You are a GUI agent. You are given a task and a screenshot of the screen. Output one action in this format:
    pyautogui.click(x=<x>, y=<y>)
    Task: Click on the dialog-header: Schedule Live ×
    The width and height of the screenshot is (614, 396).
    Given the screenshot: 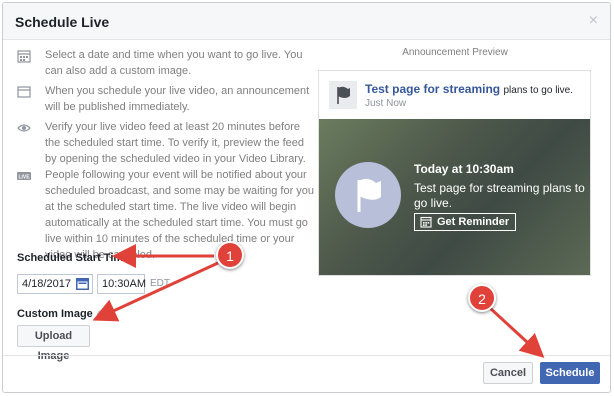 What is the action you would take?
    pyautogui.click(x=306, y=21)
    